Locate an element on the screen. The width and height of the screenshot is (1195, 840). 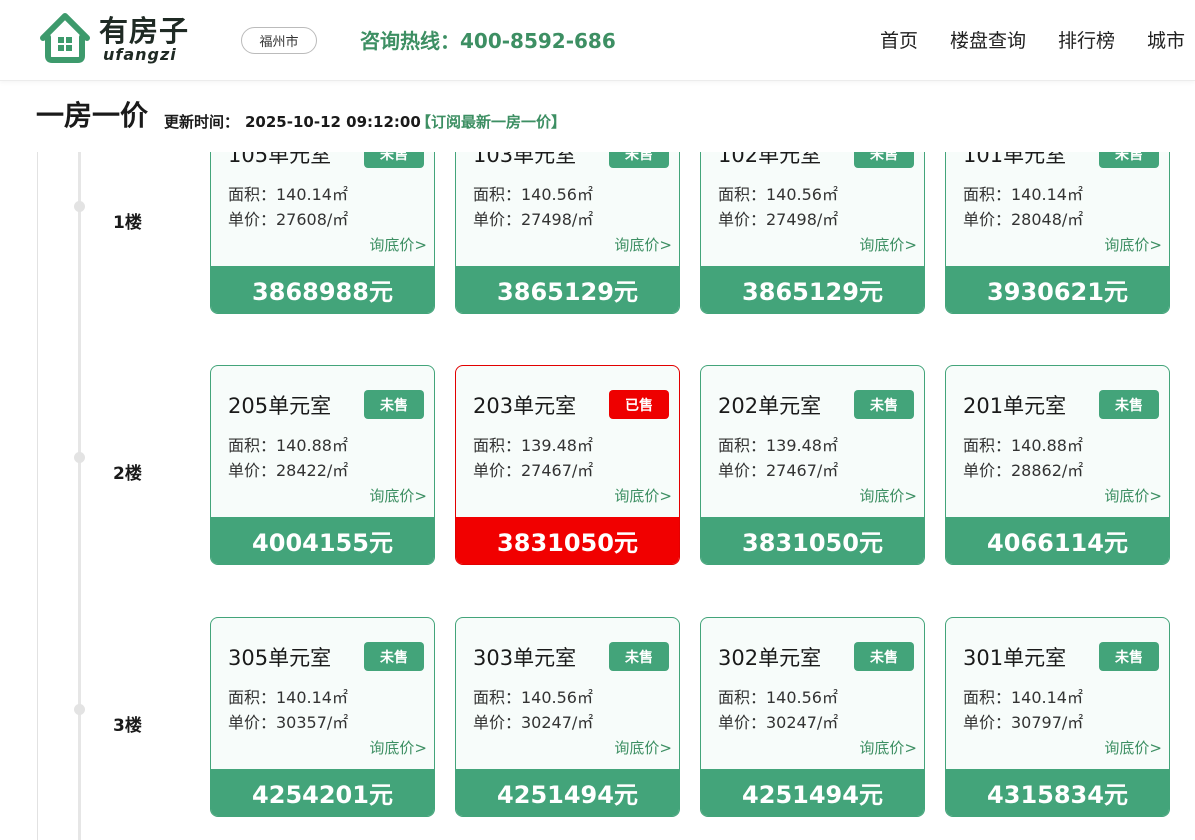
site-logo: 有房子 ufangzi is located at coordinates (122, 38).